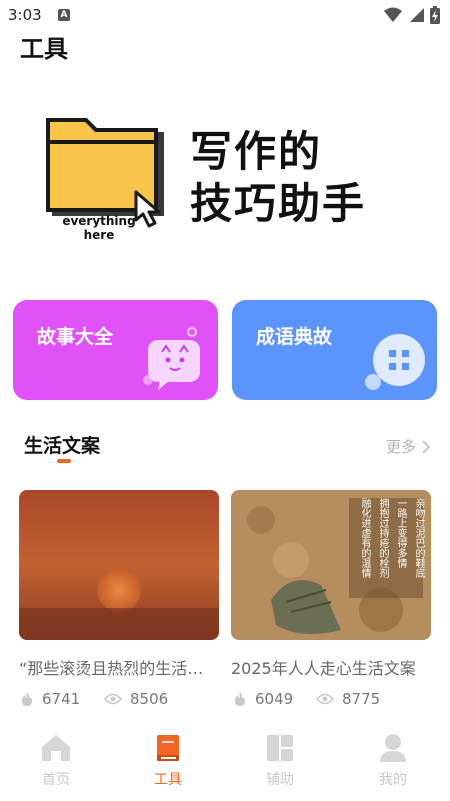 Image resolution: width=450 pixels, height=801 pixels. I want to click on tab-profile: 我的, so click(393, 761).